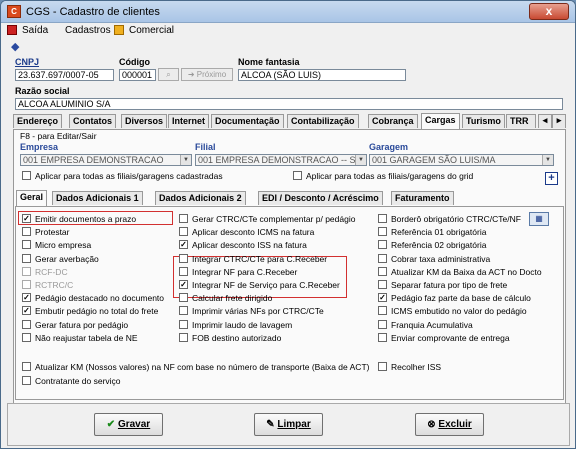  Describe the element at coordinates (39, 147) in the screenshot. I see `empresa-label: Empresa` at that location.